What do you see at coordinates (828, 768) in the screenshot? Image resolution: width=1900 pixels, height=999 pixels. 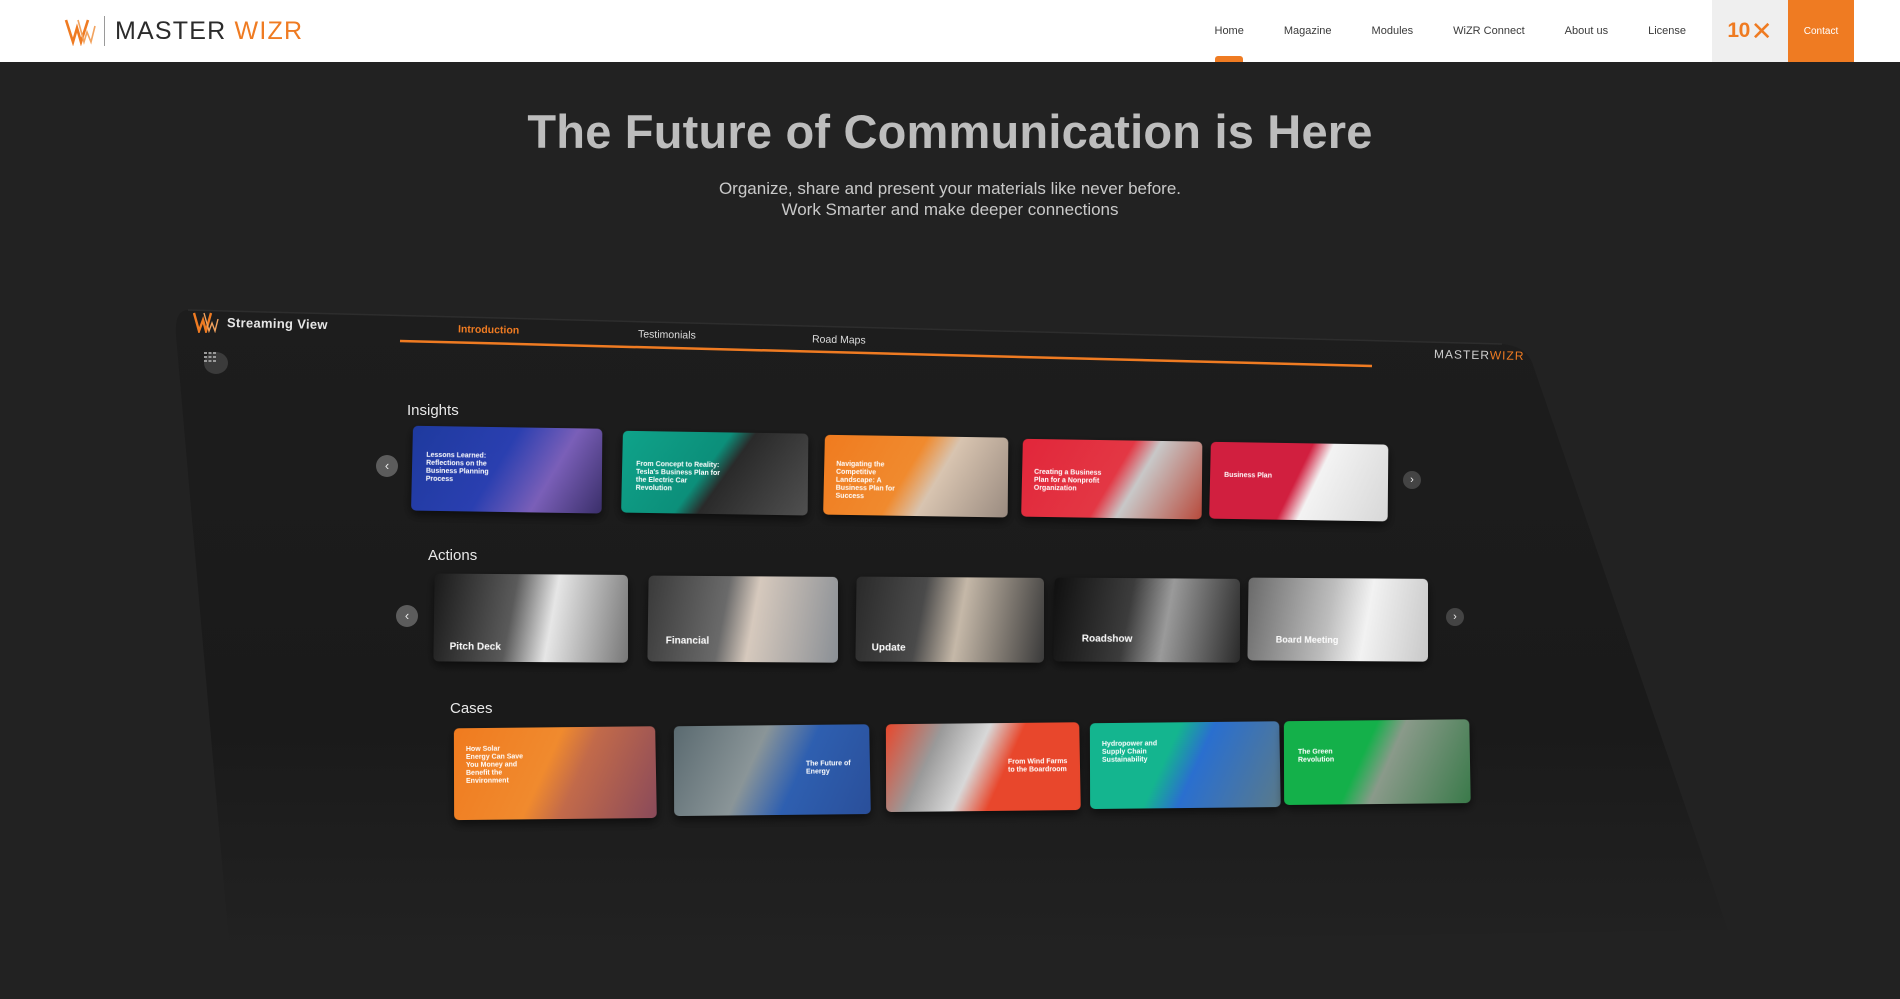 I see `card-cases-2-title: The Future of Energy` at bounding box center [828, 768].